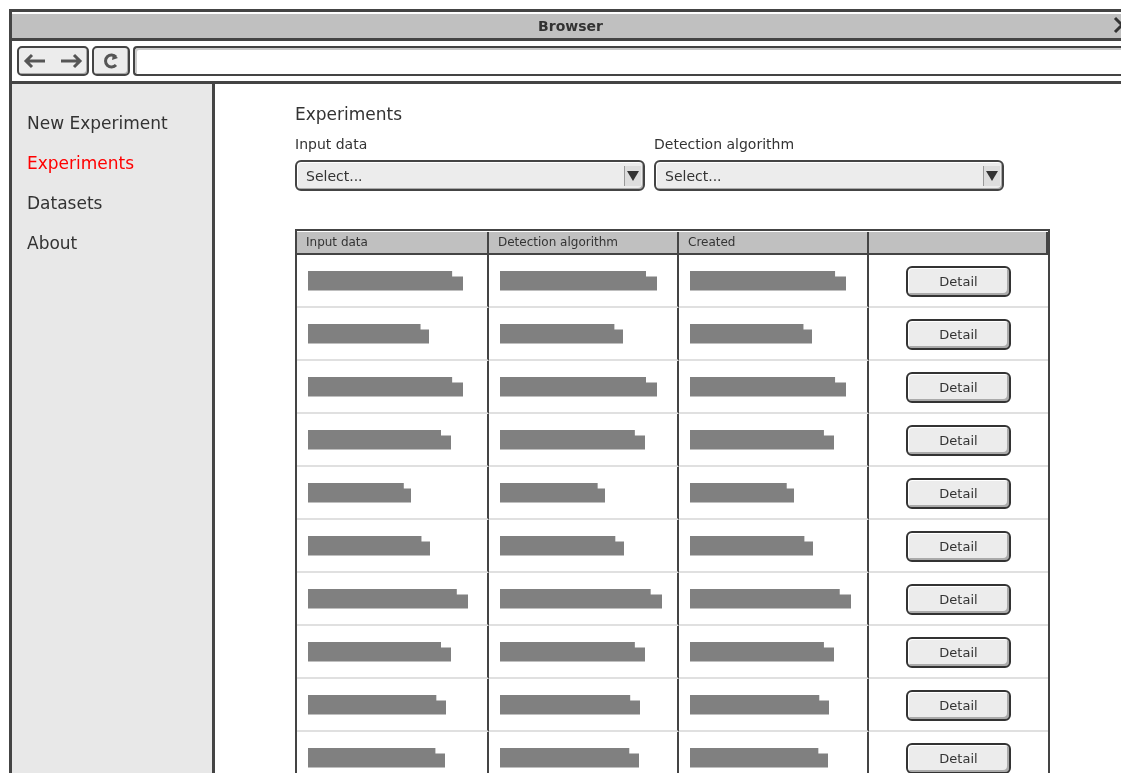 Image resolution: width=1121 pixels, height=773 pixels. What do you see at coordinates (97, 123) in the screenshot?
I see `nav-link: New Experiment` at bounding box center [97, 123].